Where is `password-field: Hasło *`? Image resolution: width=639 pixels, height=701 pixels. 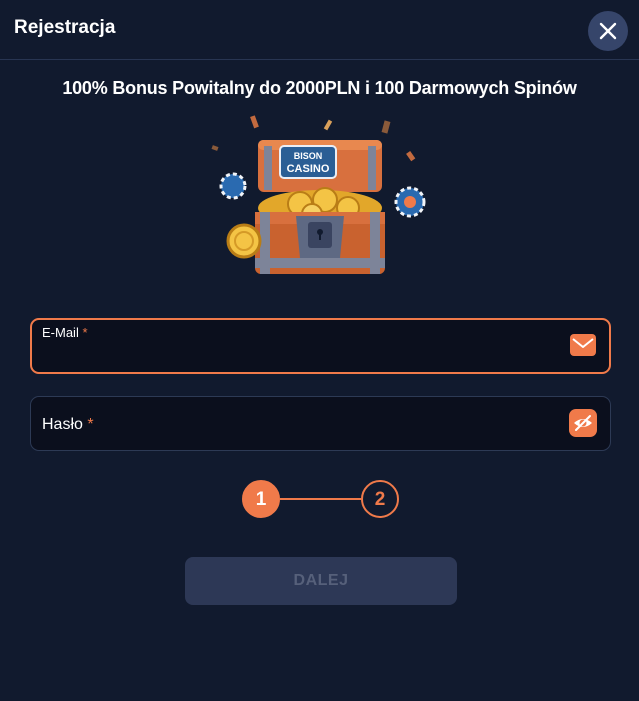 password-field: Hasło * is located at coordinates (320, 423).